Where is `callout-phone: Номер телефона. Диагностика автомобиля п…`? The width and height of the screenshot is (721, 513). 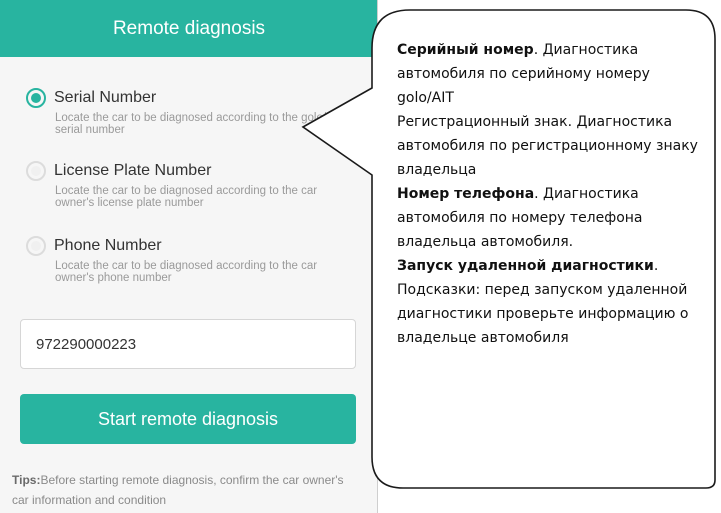
callout-phone: Номер телефона. Диагностика автомобиля п… is located at coordinates (549, 218).